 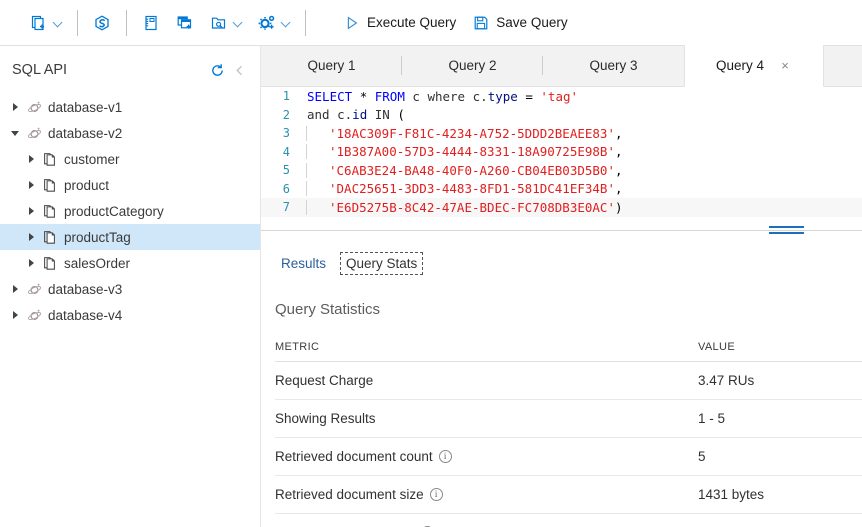 I want to click on sidebar-title: SQL API, so click(x=40, y=70).